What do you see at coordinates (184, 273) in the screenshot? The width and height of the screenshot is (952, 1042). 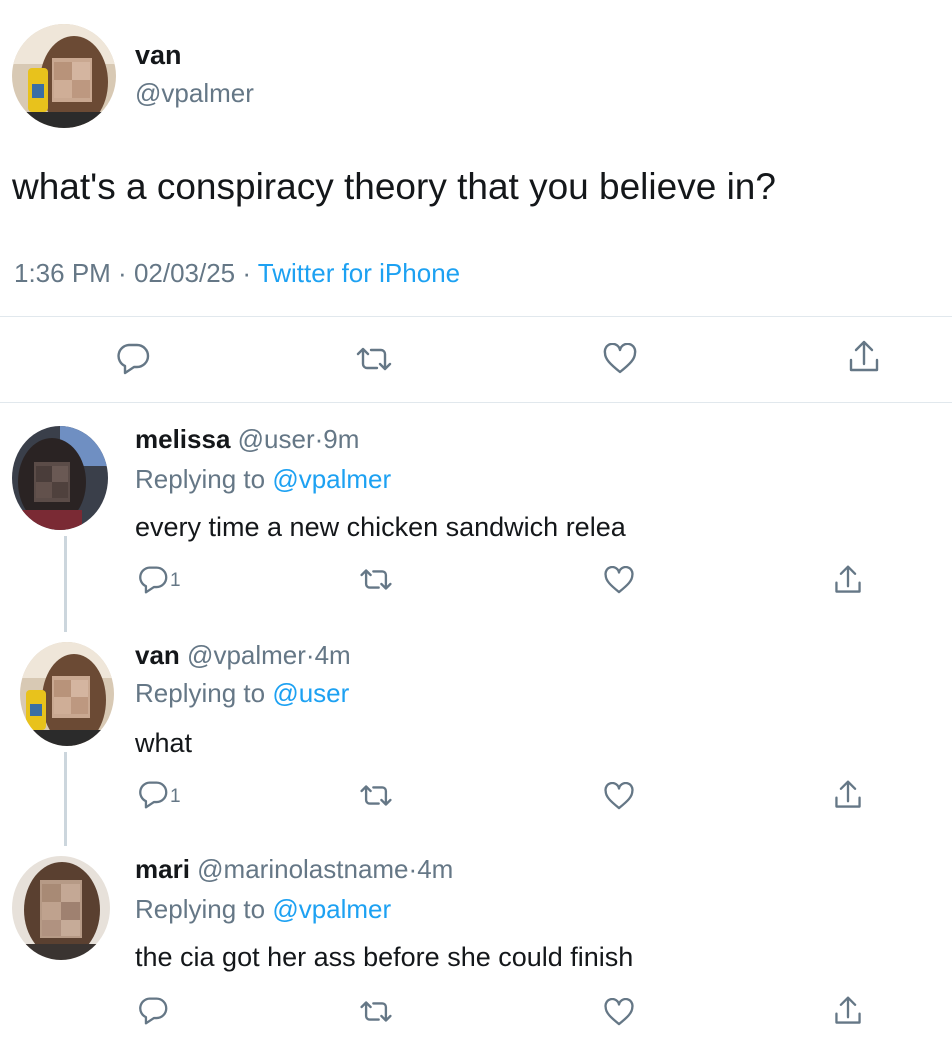 I see `tweet-date: 02/03/25` at bounding box center [184, 273].